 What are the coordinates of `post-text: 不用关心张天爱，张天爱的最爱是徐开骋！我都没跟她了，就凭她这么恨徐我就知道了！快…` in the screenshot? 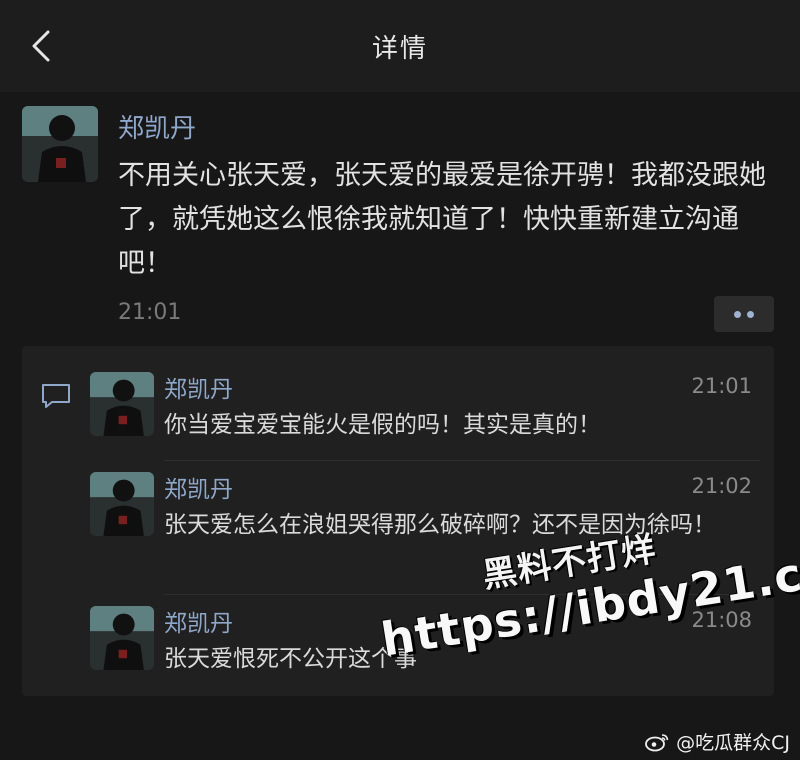 It's located at (442, 219).